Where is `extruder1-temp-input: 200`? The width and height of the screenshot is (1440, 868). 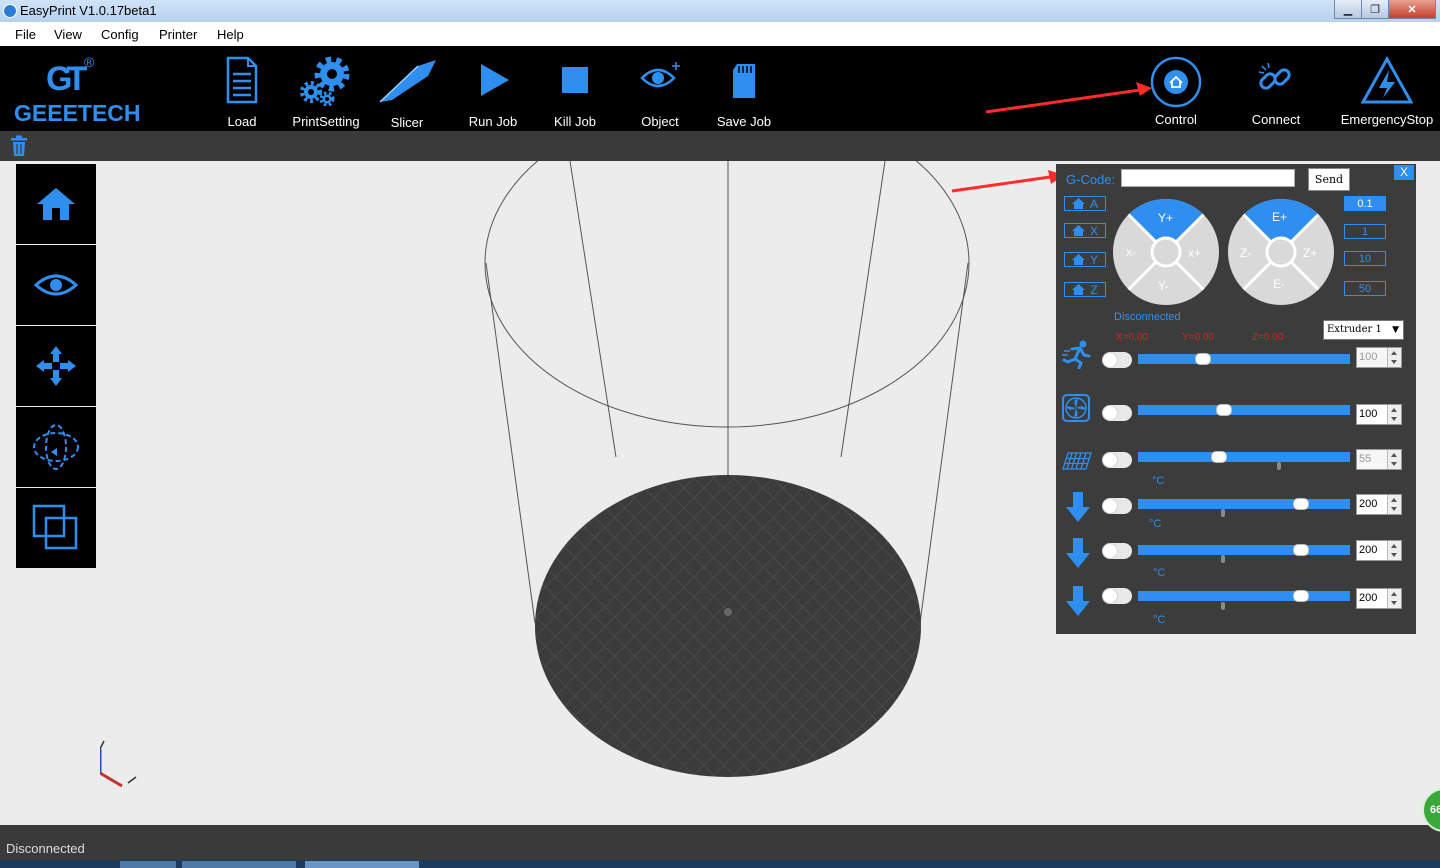 extruder1-temp-input: 200 is located at coordinates (1379, 504).